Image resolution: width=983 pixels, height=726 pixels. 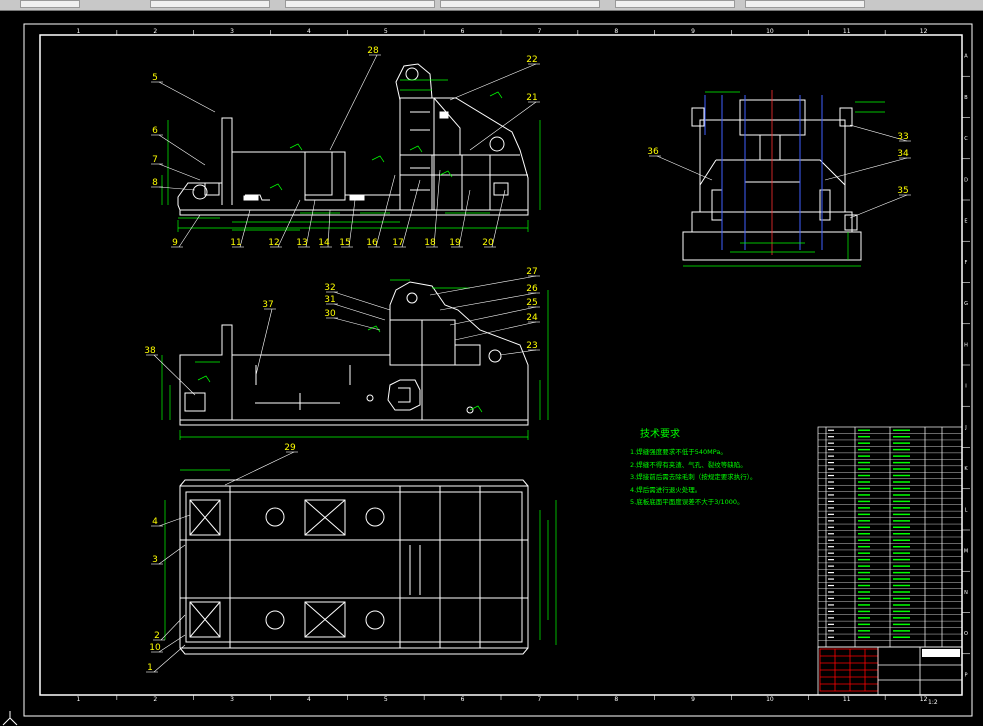 What do you see at coordinates (273, 243) in the screenshot?
I see `callout-label-12: 12` at bounding box center [273, 243].